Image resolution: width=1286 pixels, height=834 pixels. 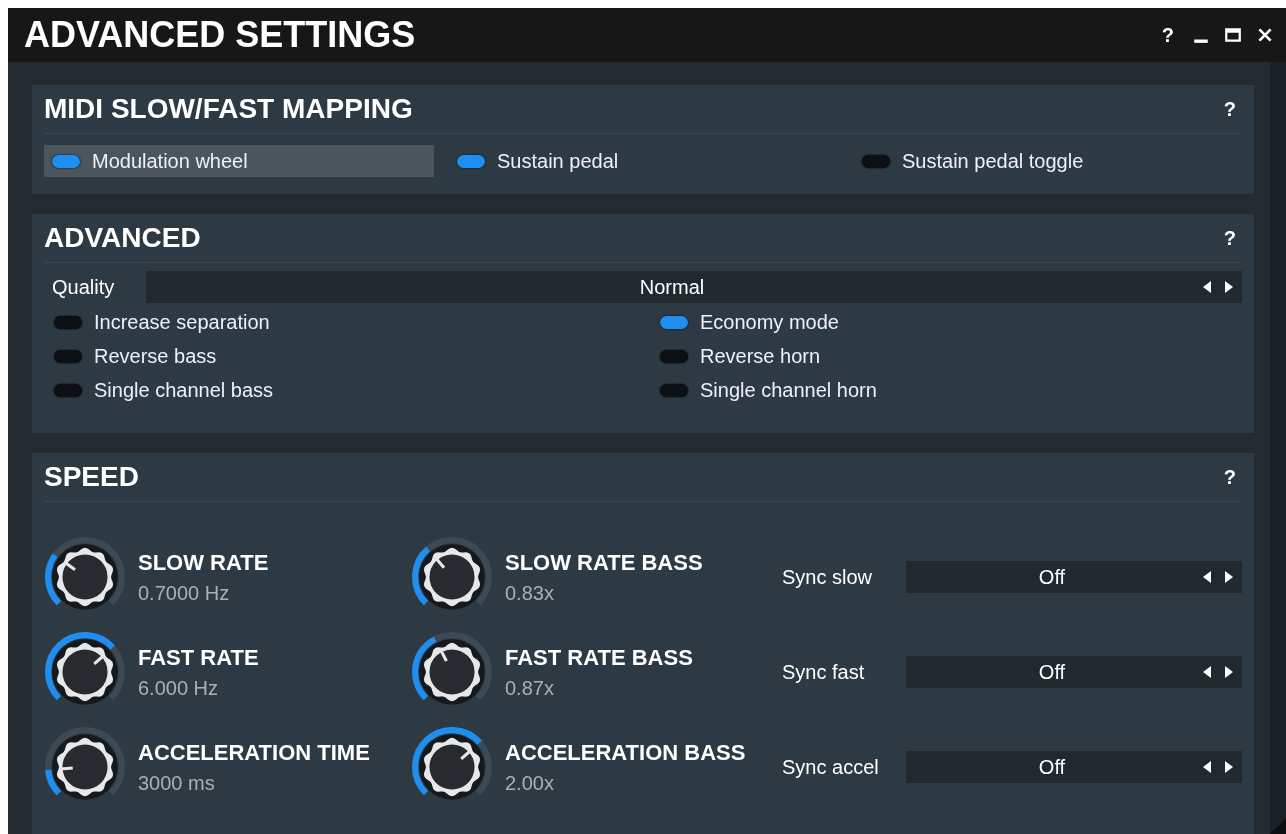 I want to click on sync-label: Sync fast, so click(x=823, y=672).